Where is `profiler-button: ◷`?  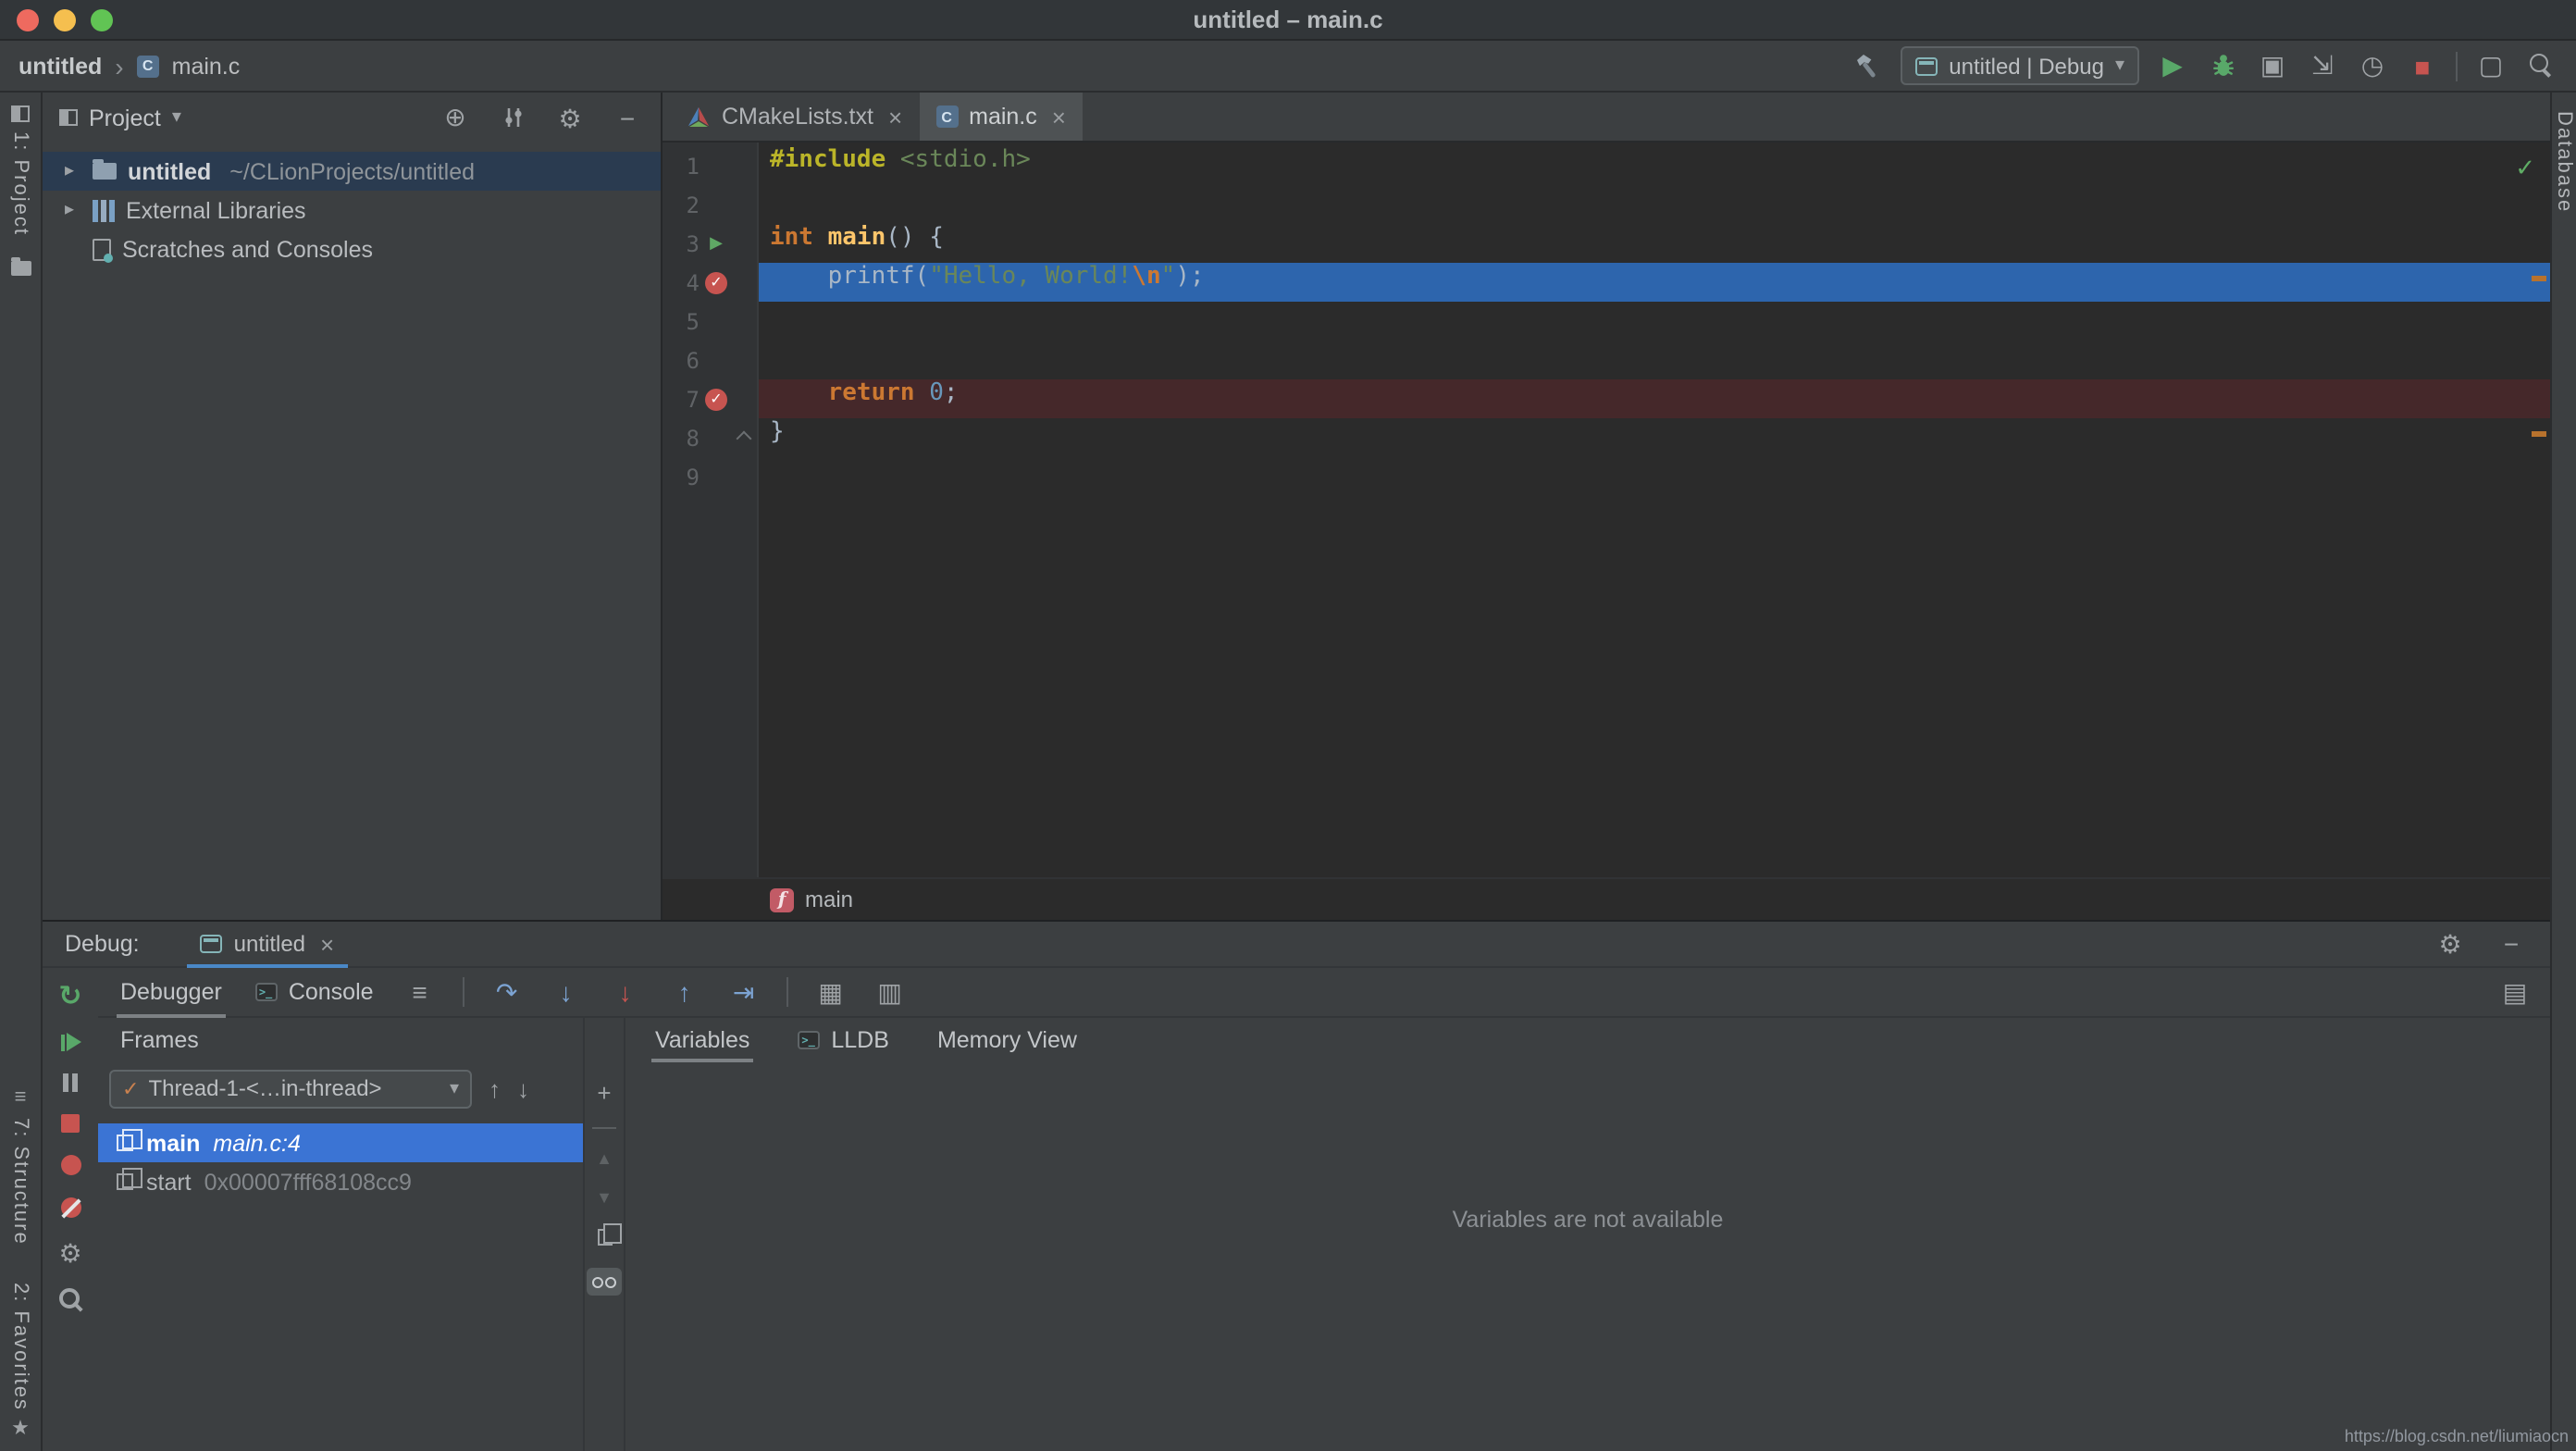
profiler-button: ◷ is located at coordinates (2373, 65).